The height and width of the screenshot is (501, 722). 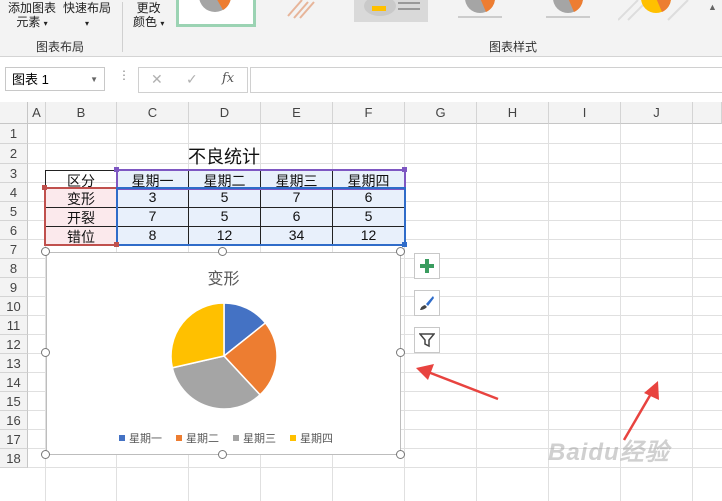 I want to click on row-label: 变形, so click(x=81, y=198).